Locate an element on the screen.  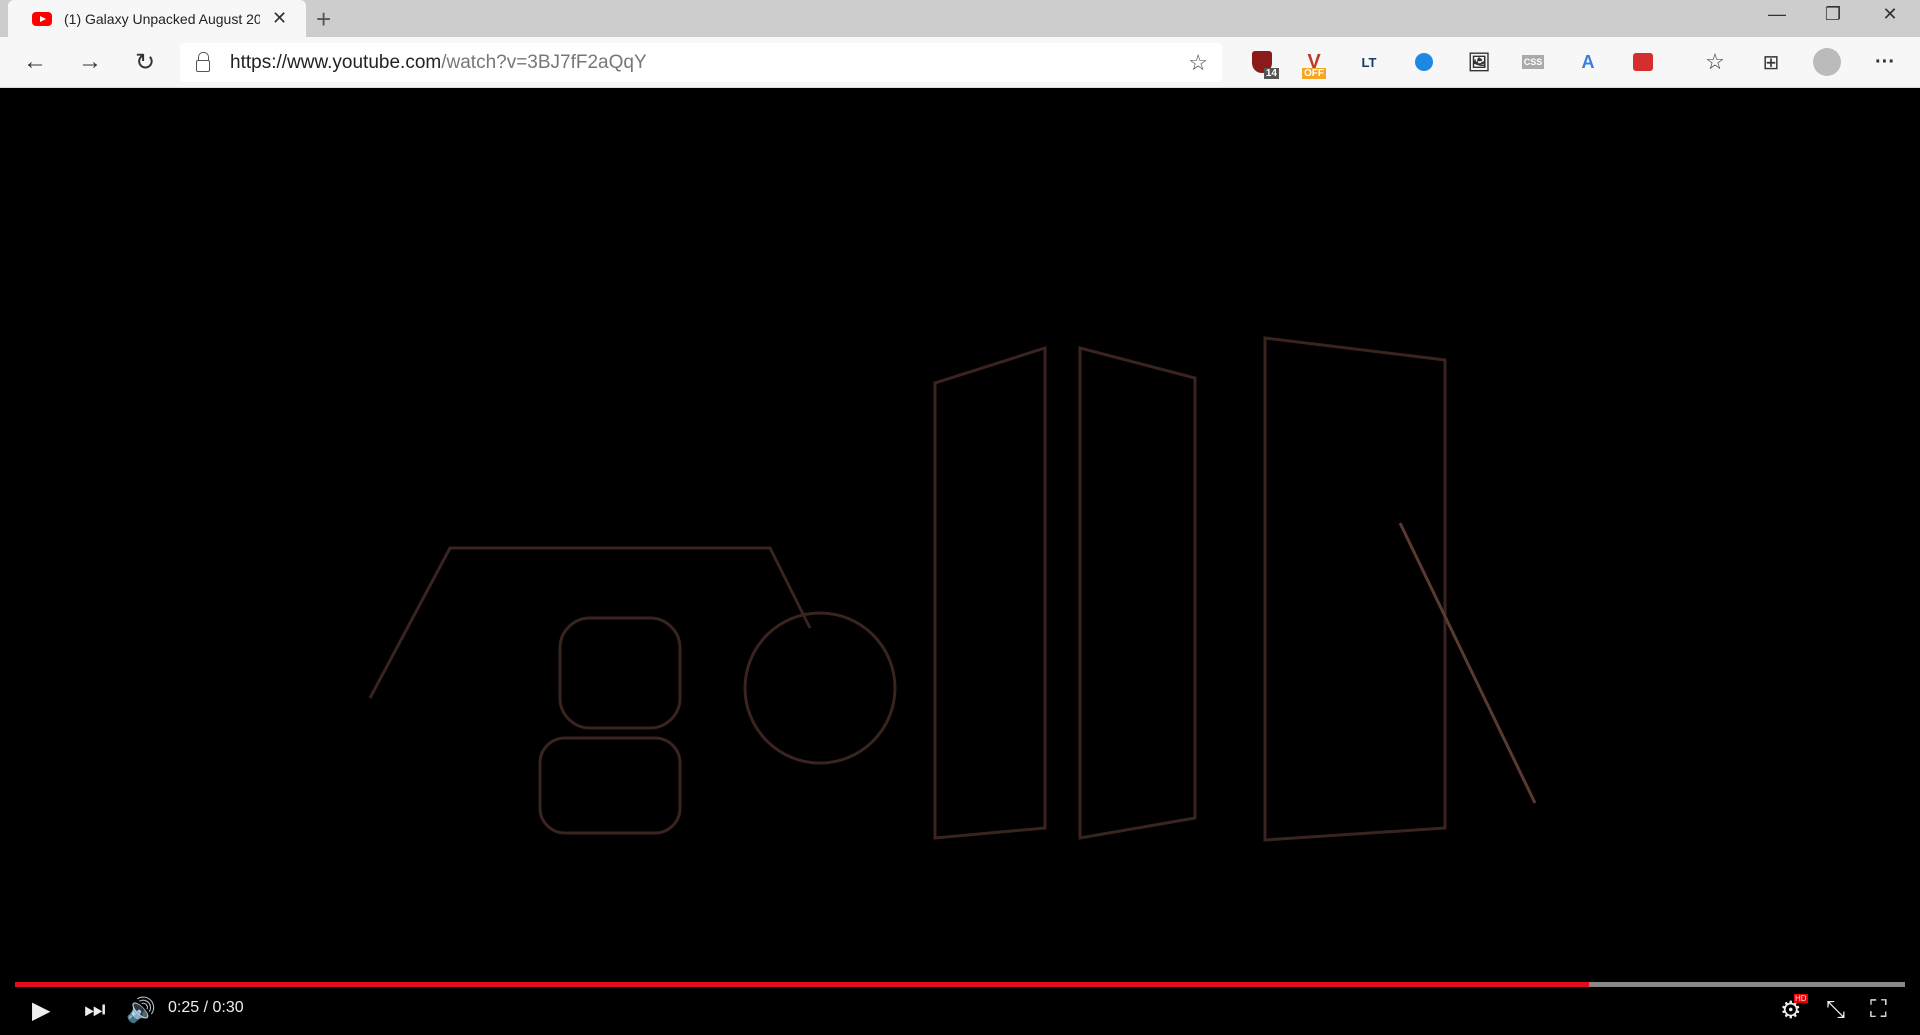
forward-button: → is located at coordinates (90, 62).